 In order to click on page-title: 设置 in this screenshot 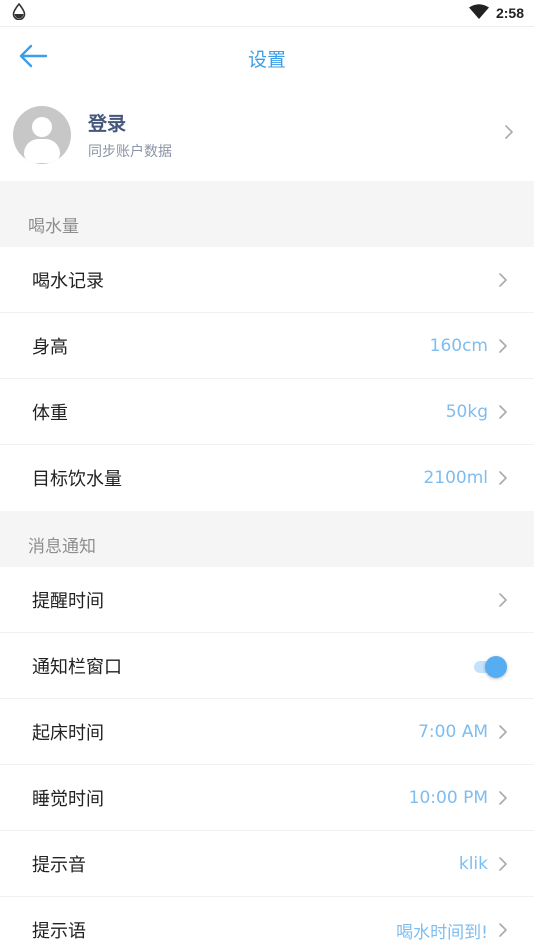, I will do `click(266, 59)`.